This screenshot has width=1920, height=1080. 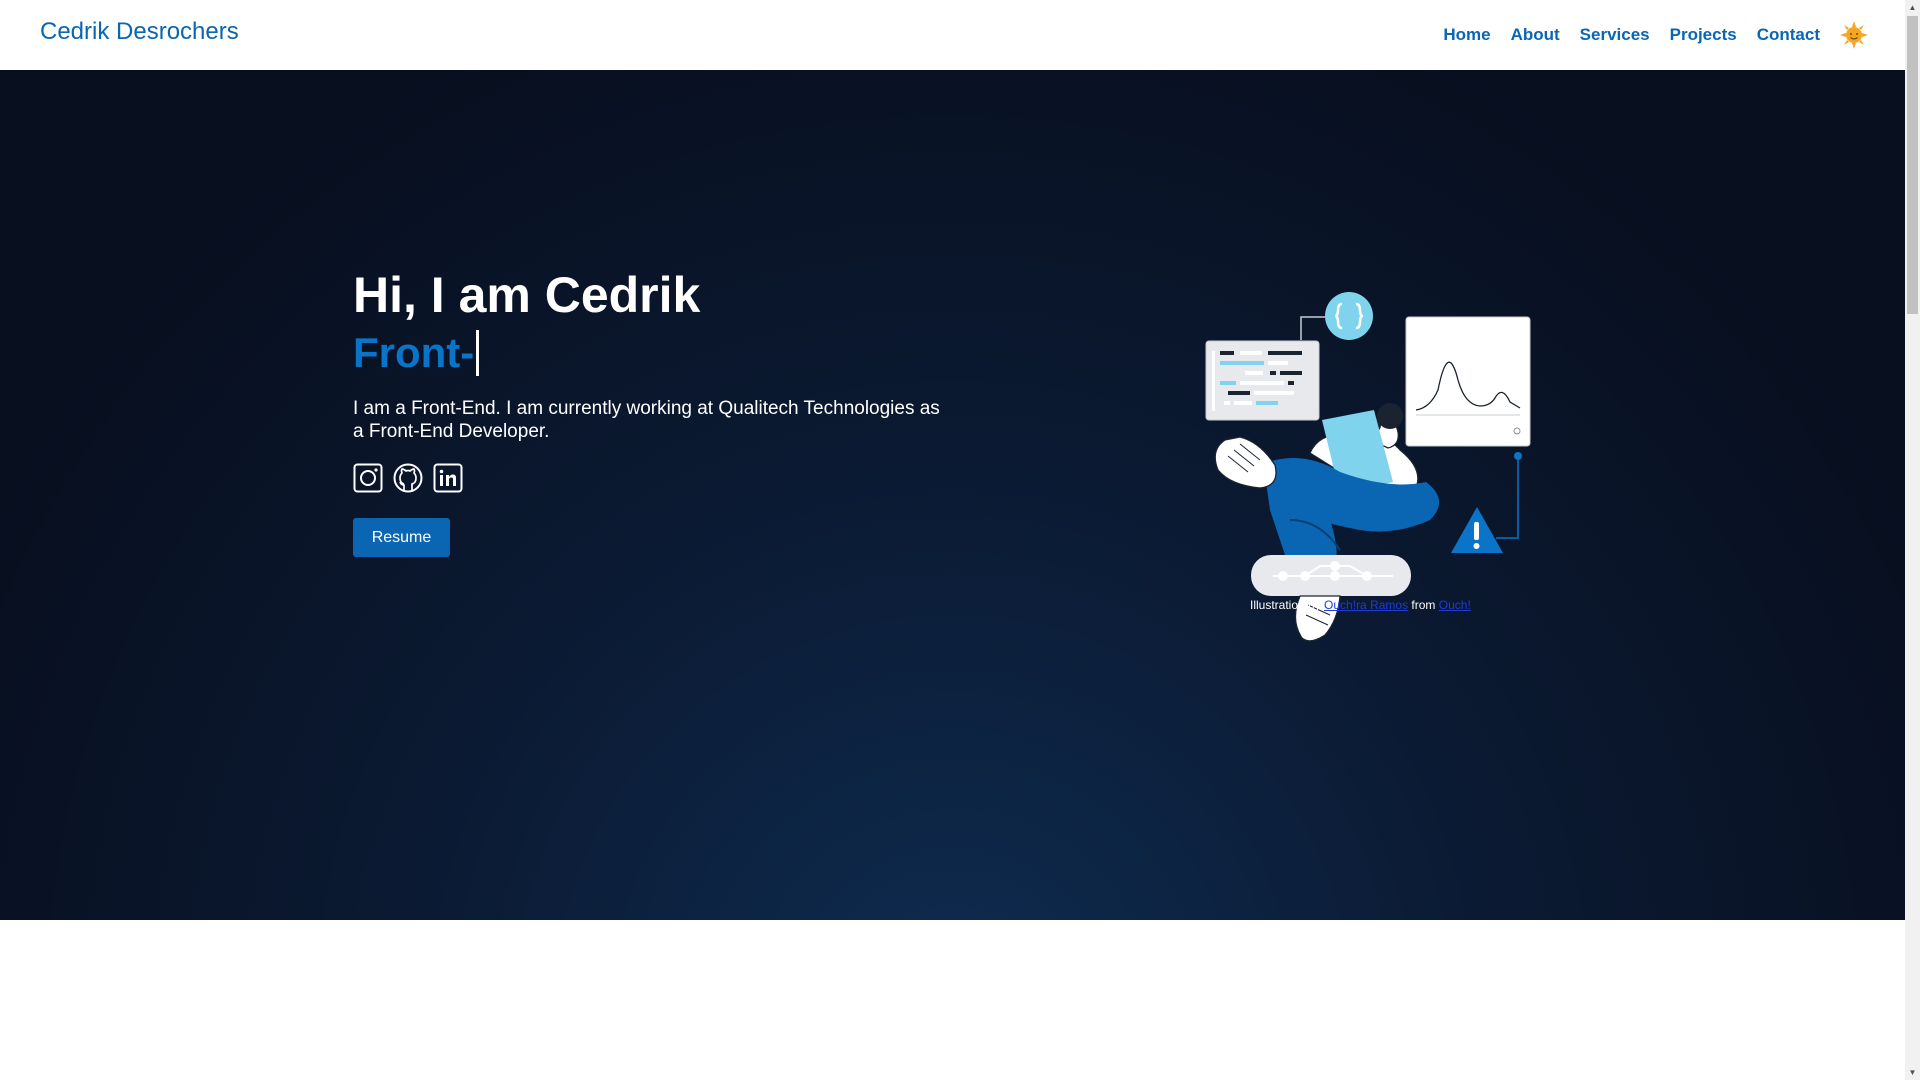 I want to click on github-link, so click(x=408, y=478).